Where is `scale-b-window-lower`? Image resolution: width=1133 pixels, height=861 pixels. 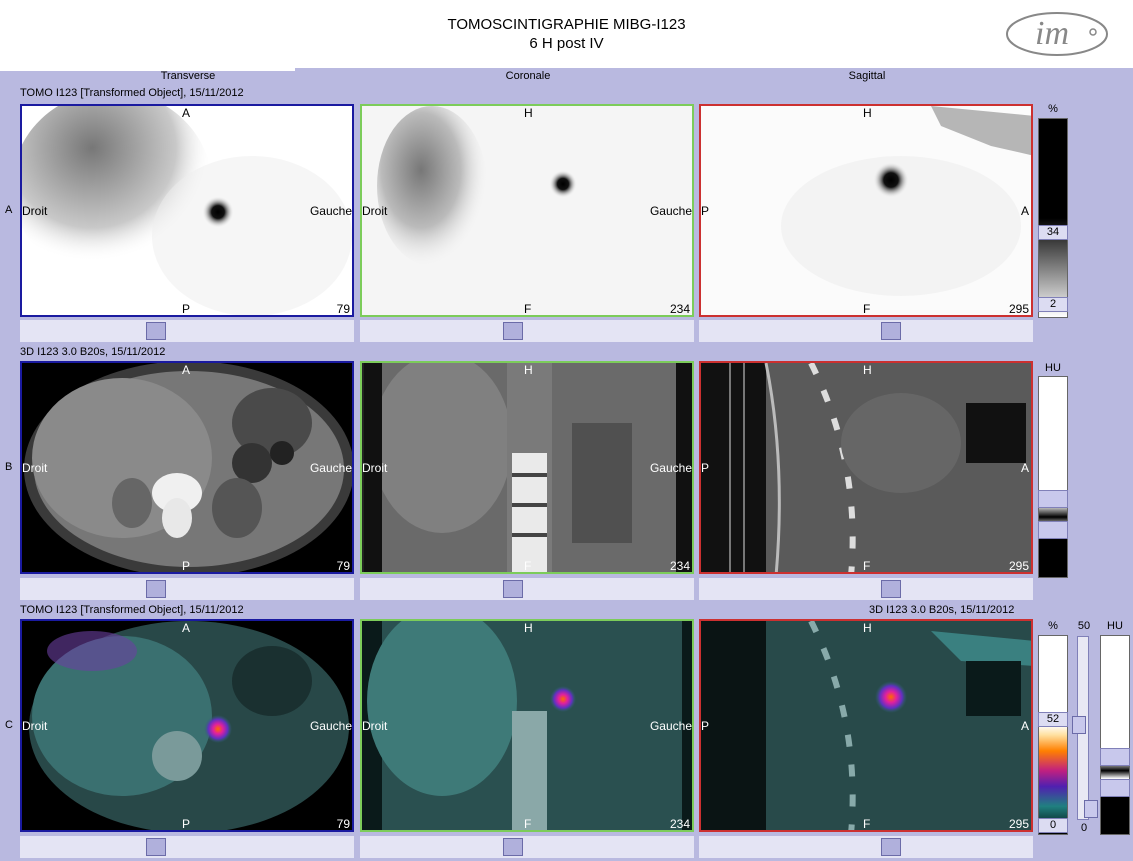 scale-b-window-lower is located at coordinates (1053, 530).